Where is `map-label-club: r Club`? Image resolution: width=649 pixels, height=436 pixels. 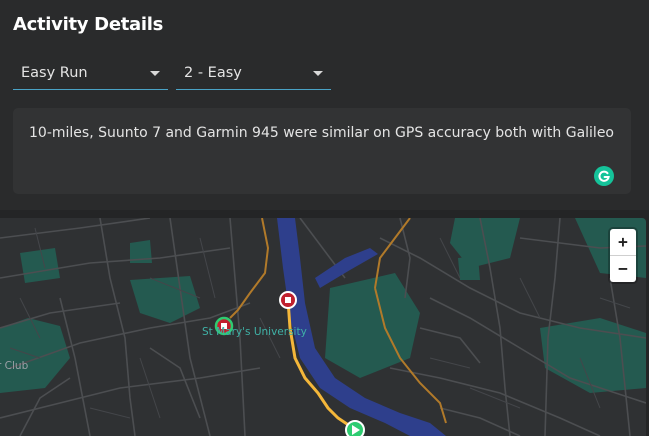
map-label-club: r Club is located at coordinates (14, 366).